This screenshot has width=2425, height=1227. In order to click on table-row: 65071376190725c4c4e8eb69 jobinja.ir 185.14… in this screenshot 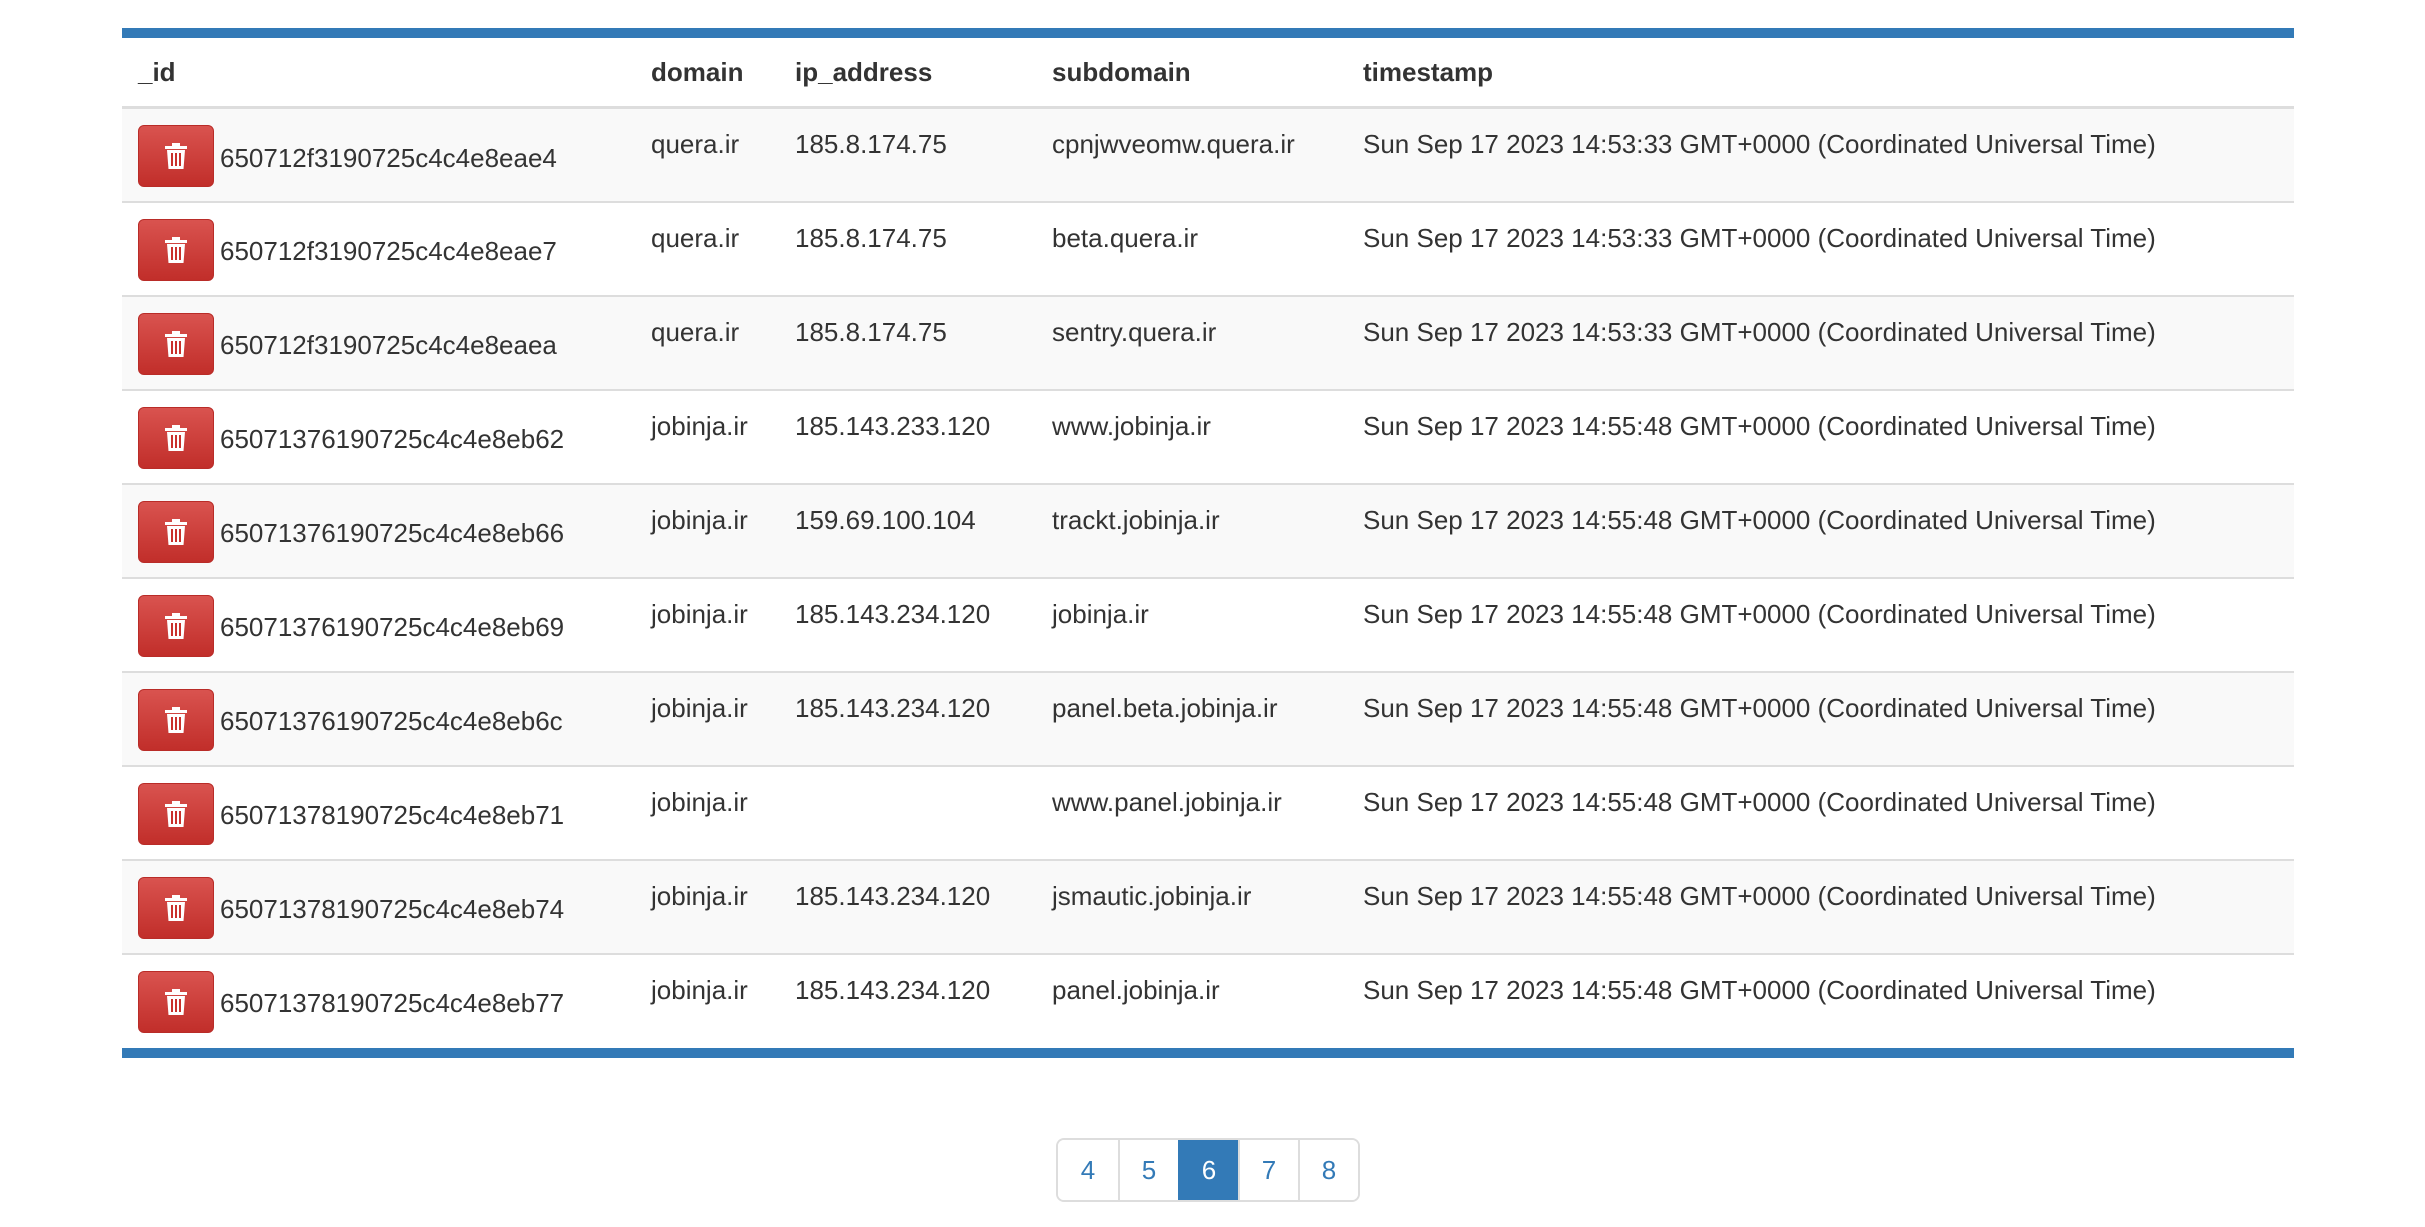, I will do `click(1208, 624)`.